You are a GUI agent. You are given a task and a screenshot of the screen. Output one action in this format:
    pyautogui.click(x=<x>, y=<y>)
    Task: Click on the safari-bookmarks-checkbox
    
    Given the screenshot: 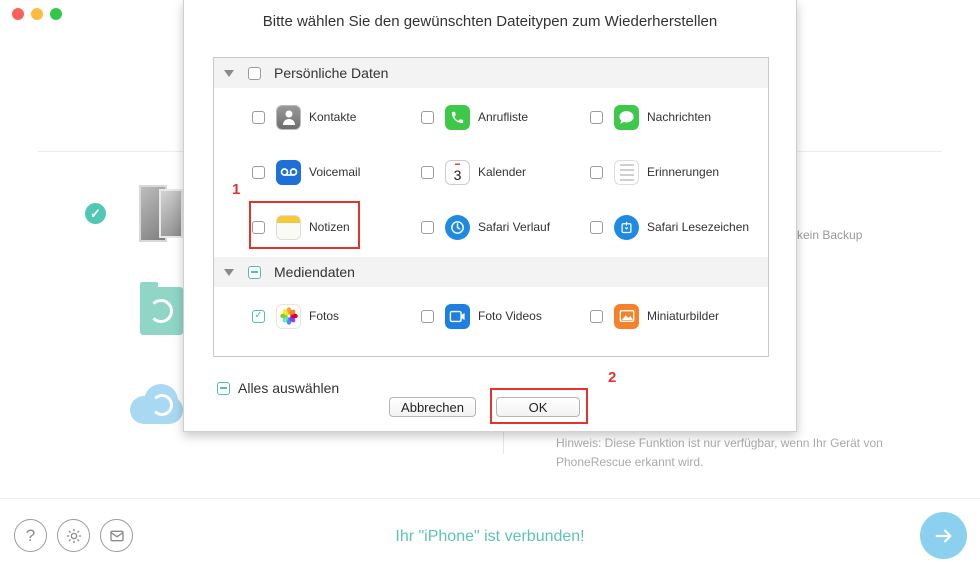 What is the action you would take?
    pyautogui.click(x=596, y=227)
    